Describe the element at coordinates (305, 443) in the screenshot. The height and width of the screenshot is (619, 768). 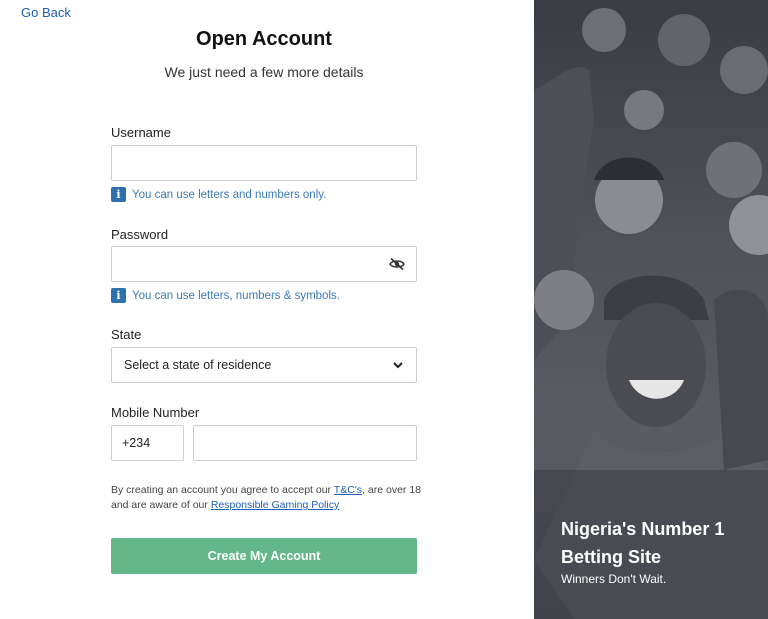
I see `mobile-number-input` at that location.